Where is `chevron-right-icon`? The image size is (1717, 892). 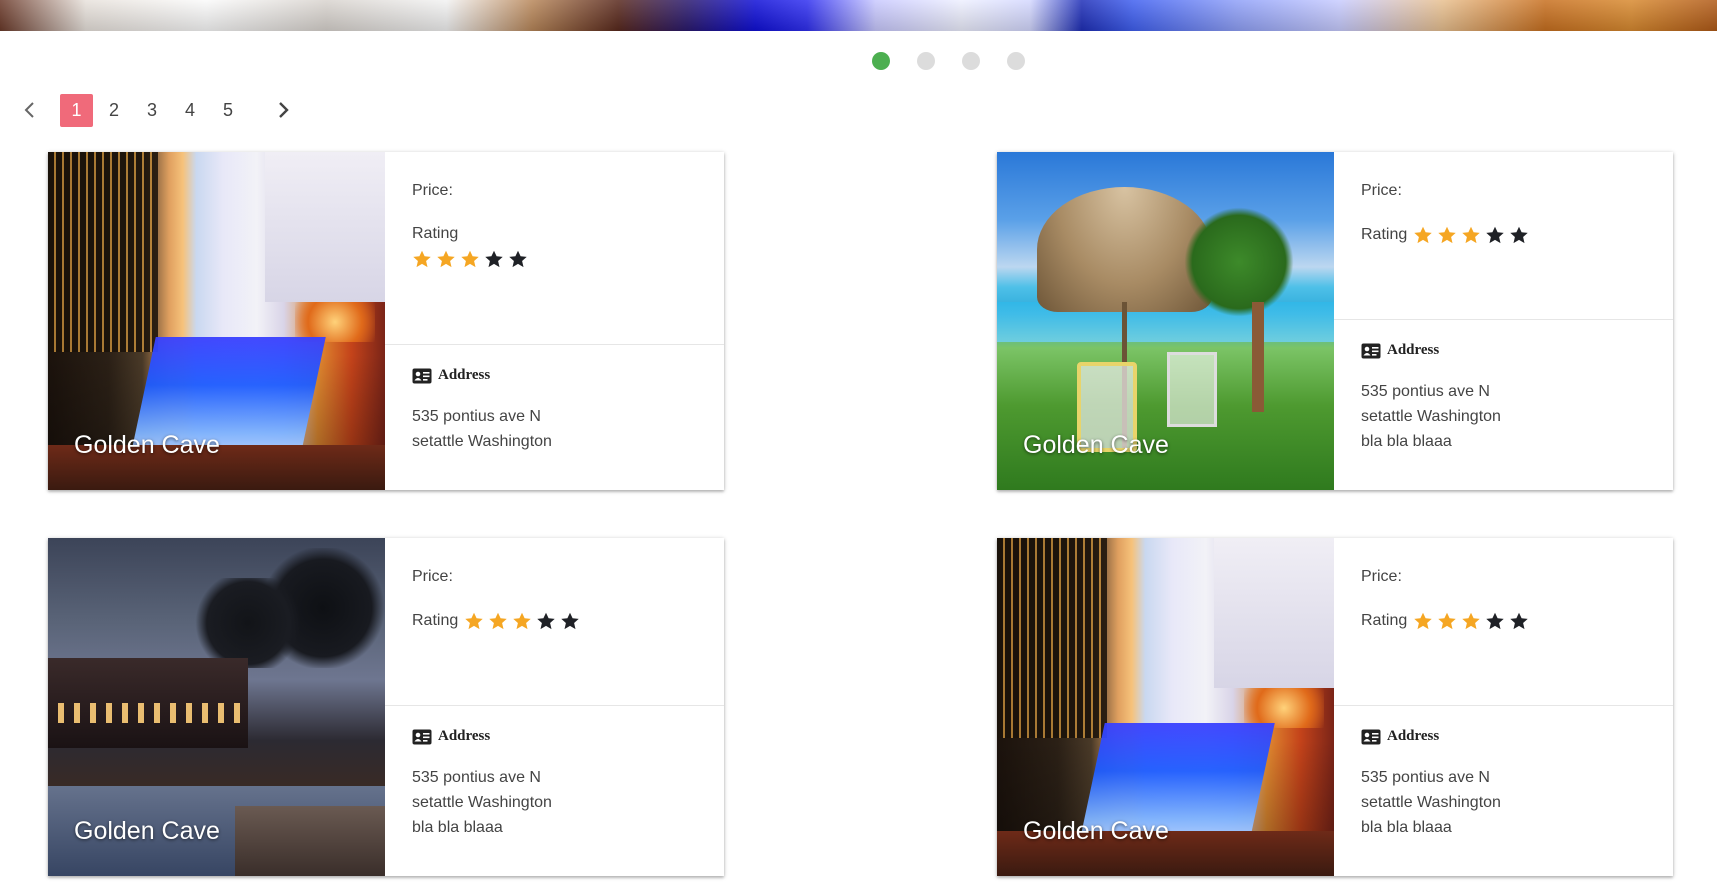 chevron-right-icon is located at coordinates (284, 110).